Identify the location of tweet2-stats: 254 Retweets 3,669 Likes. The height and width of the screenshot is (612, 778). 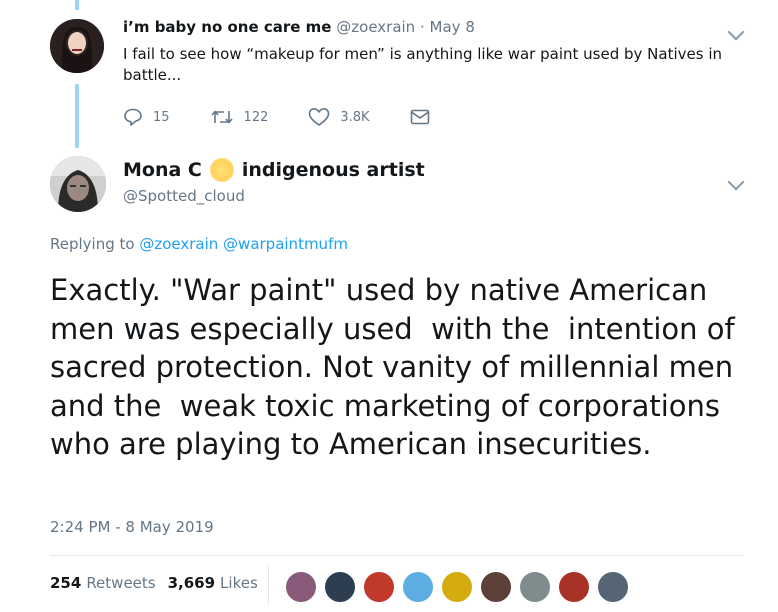
(154, 583).